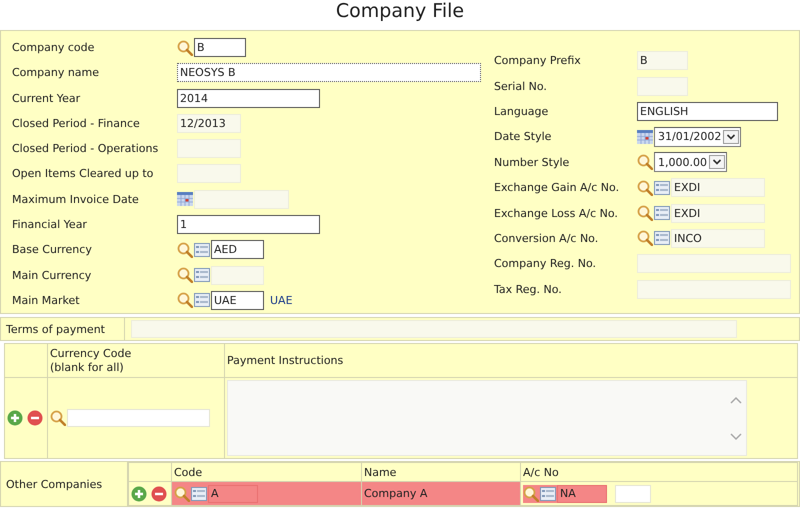 The width and height of the screenshot is (800, 508). I want to click on field-label: Serial No., so click(521, 86).